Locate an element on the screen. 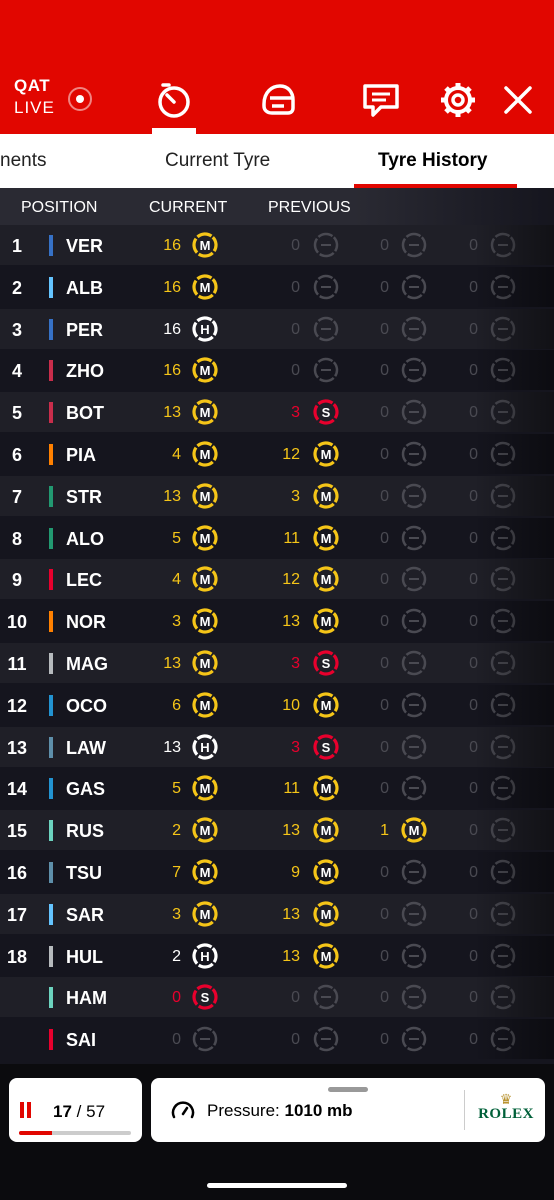  stint-laps: 9 is located at coordinates (295, 872).